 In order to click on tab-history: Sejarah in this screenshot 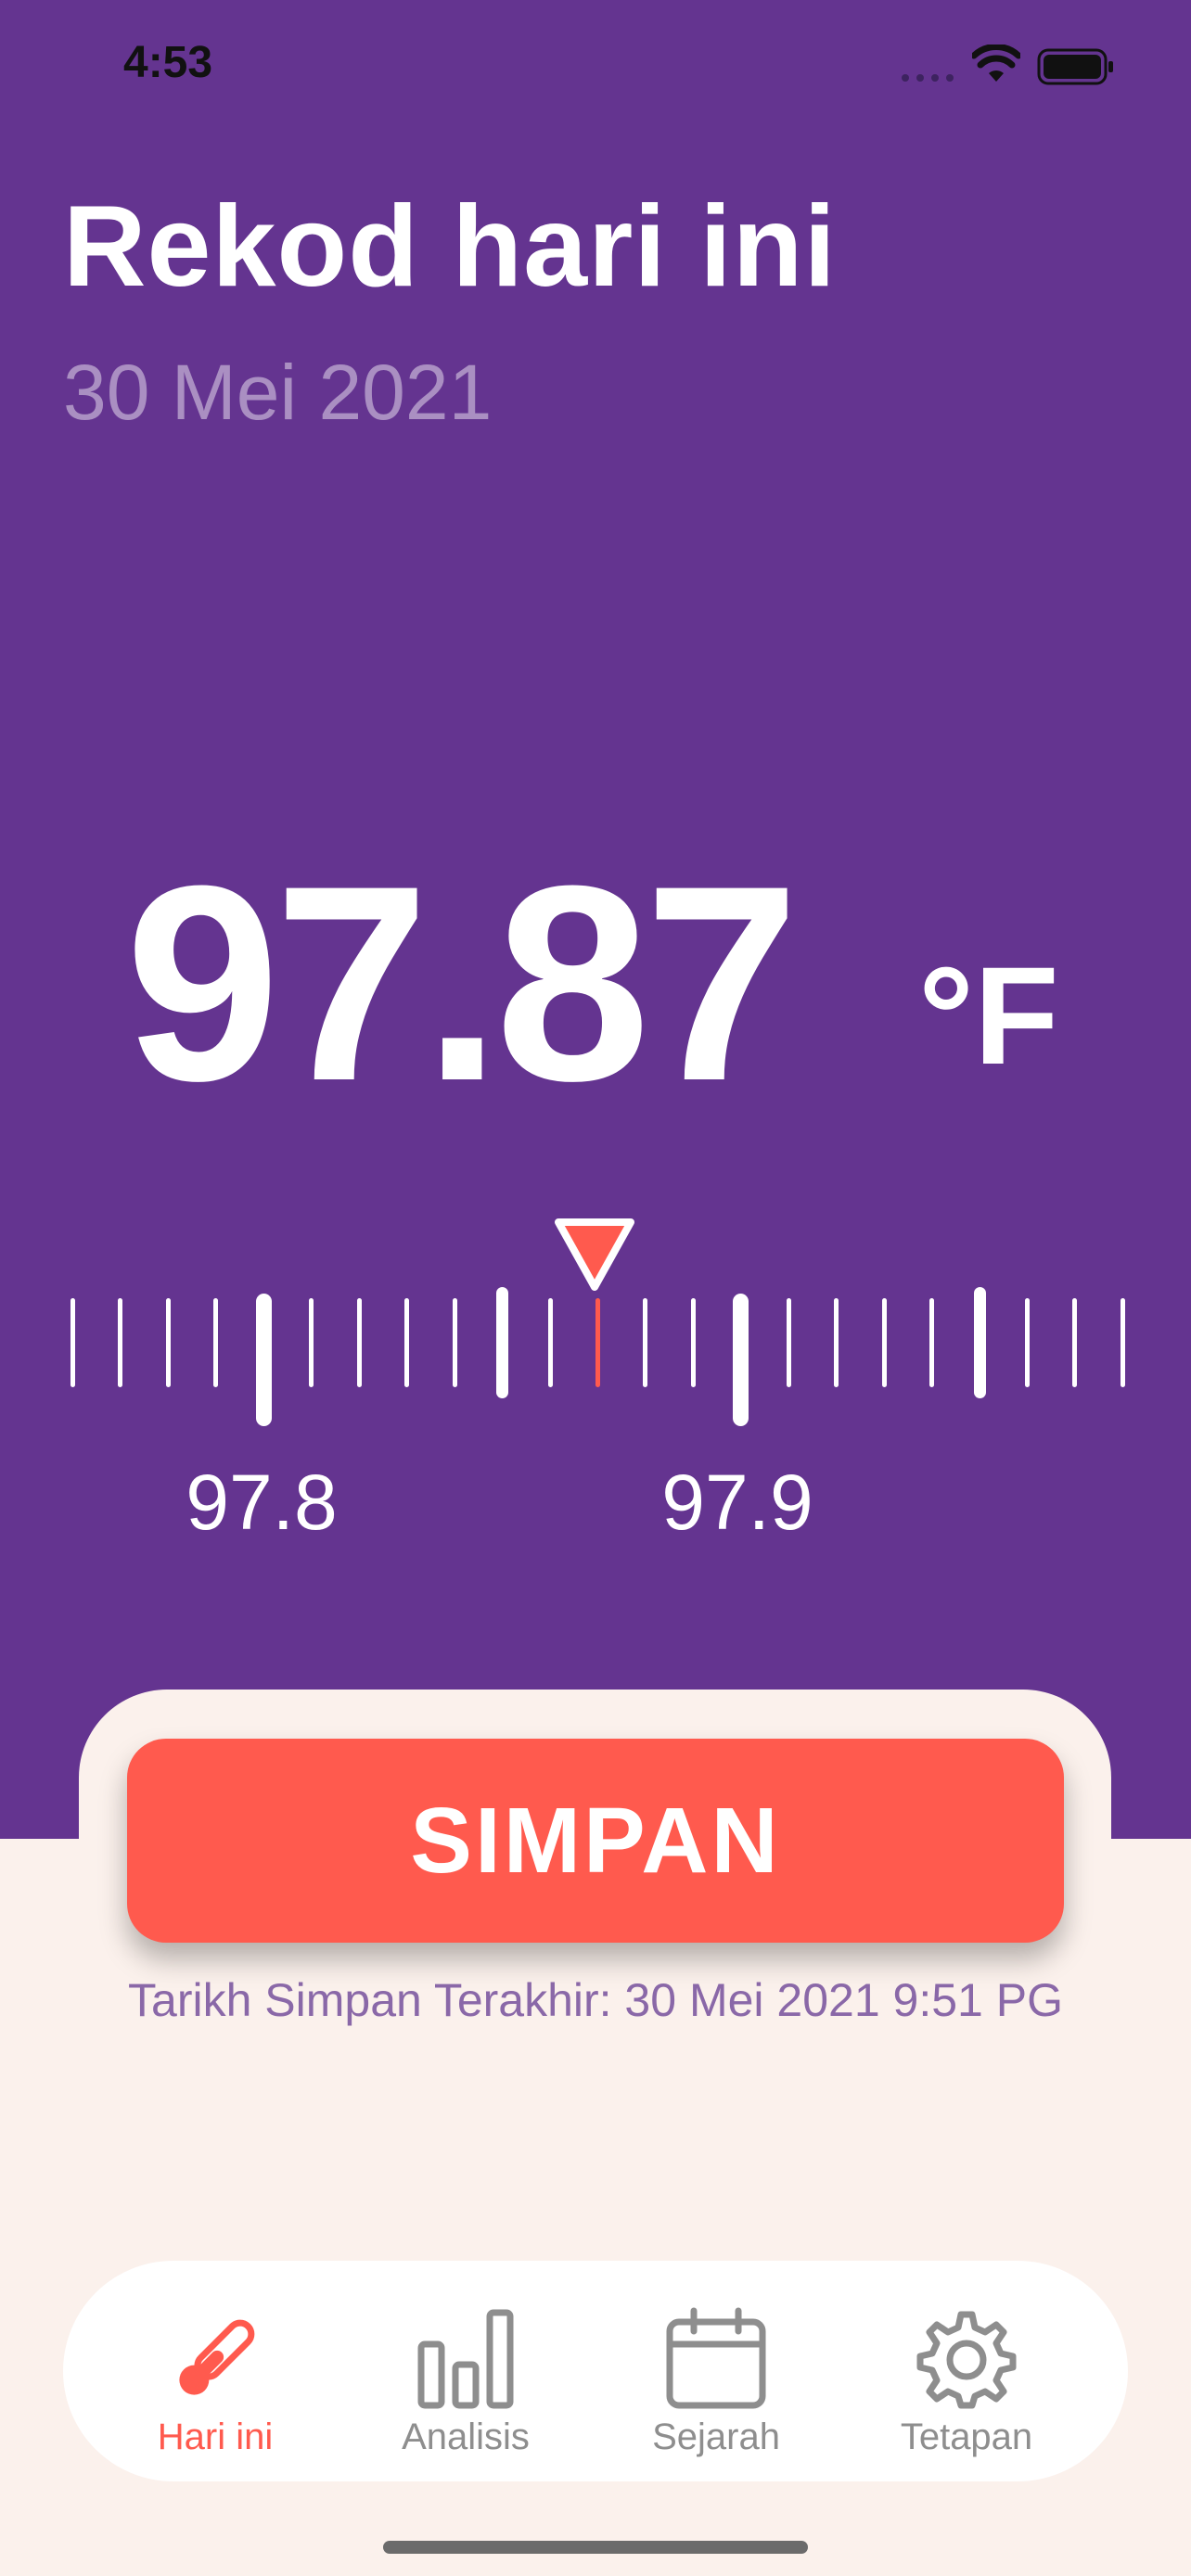, I will do `click(716, 2371)`.